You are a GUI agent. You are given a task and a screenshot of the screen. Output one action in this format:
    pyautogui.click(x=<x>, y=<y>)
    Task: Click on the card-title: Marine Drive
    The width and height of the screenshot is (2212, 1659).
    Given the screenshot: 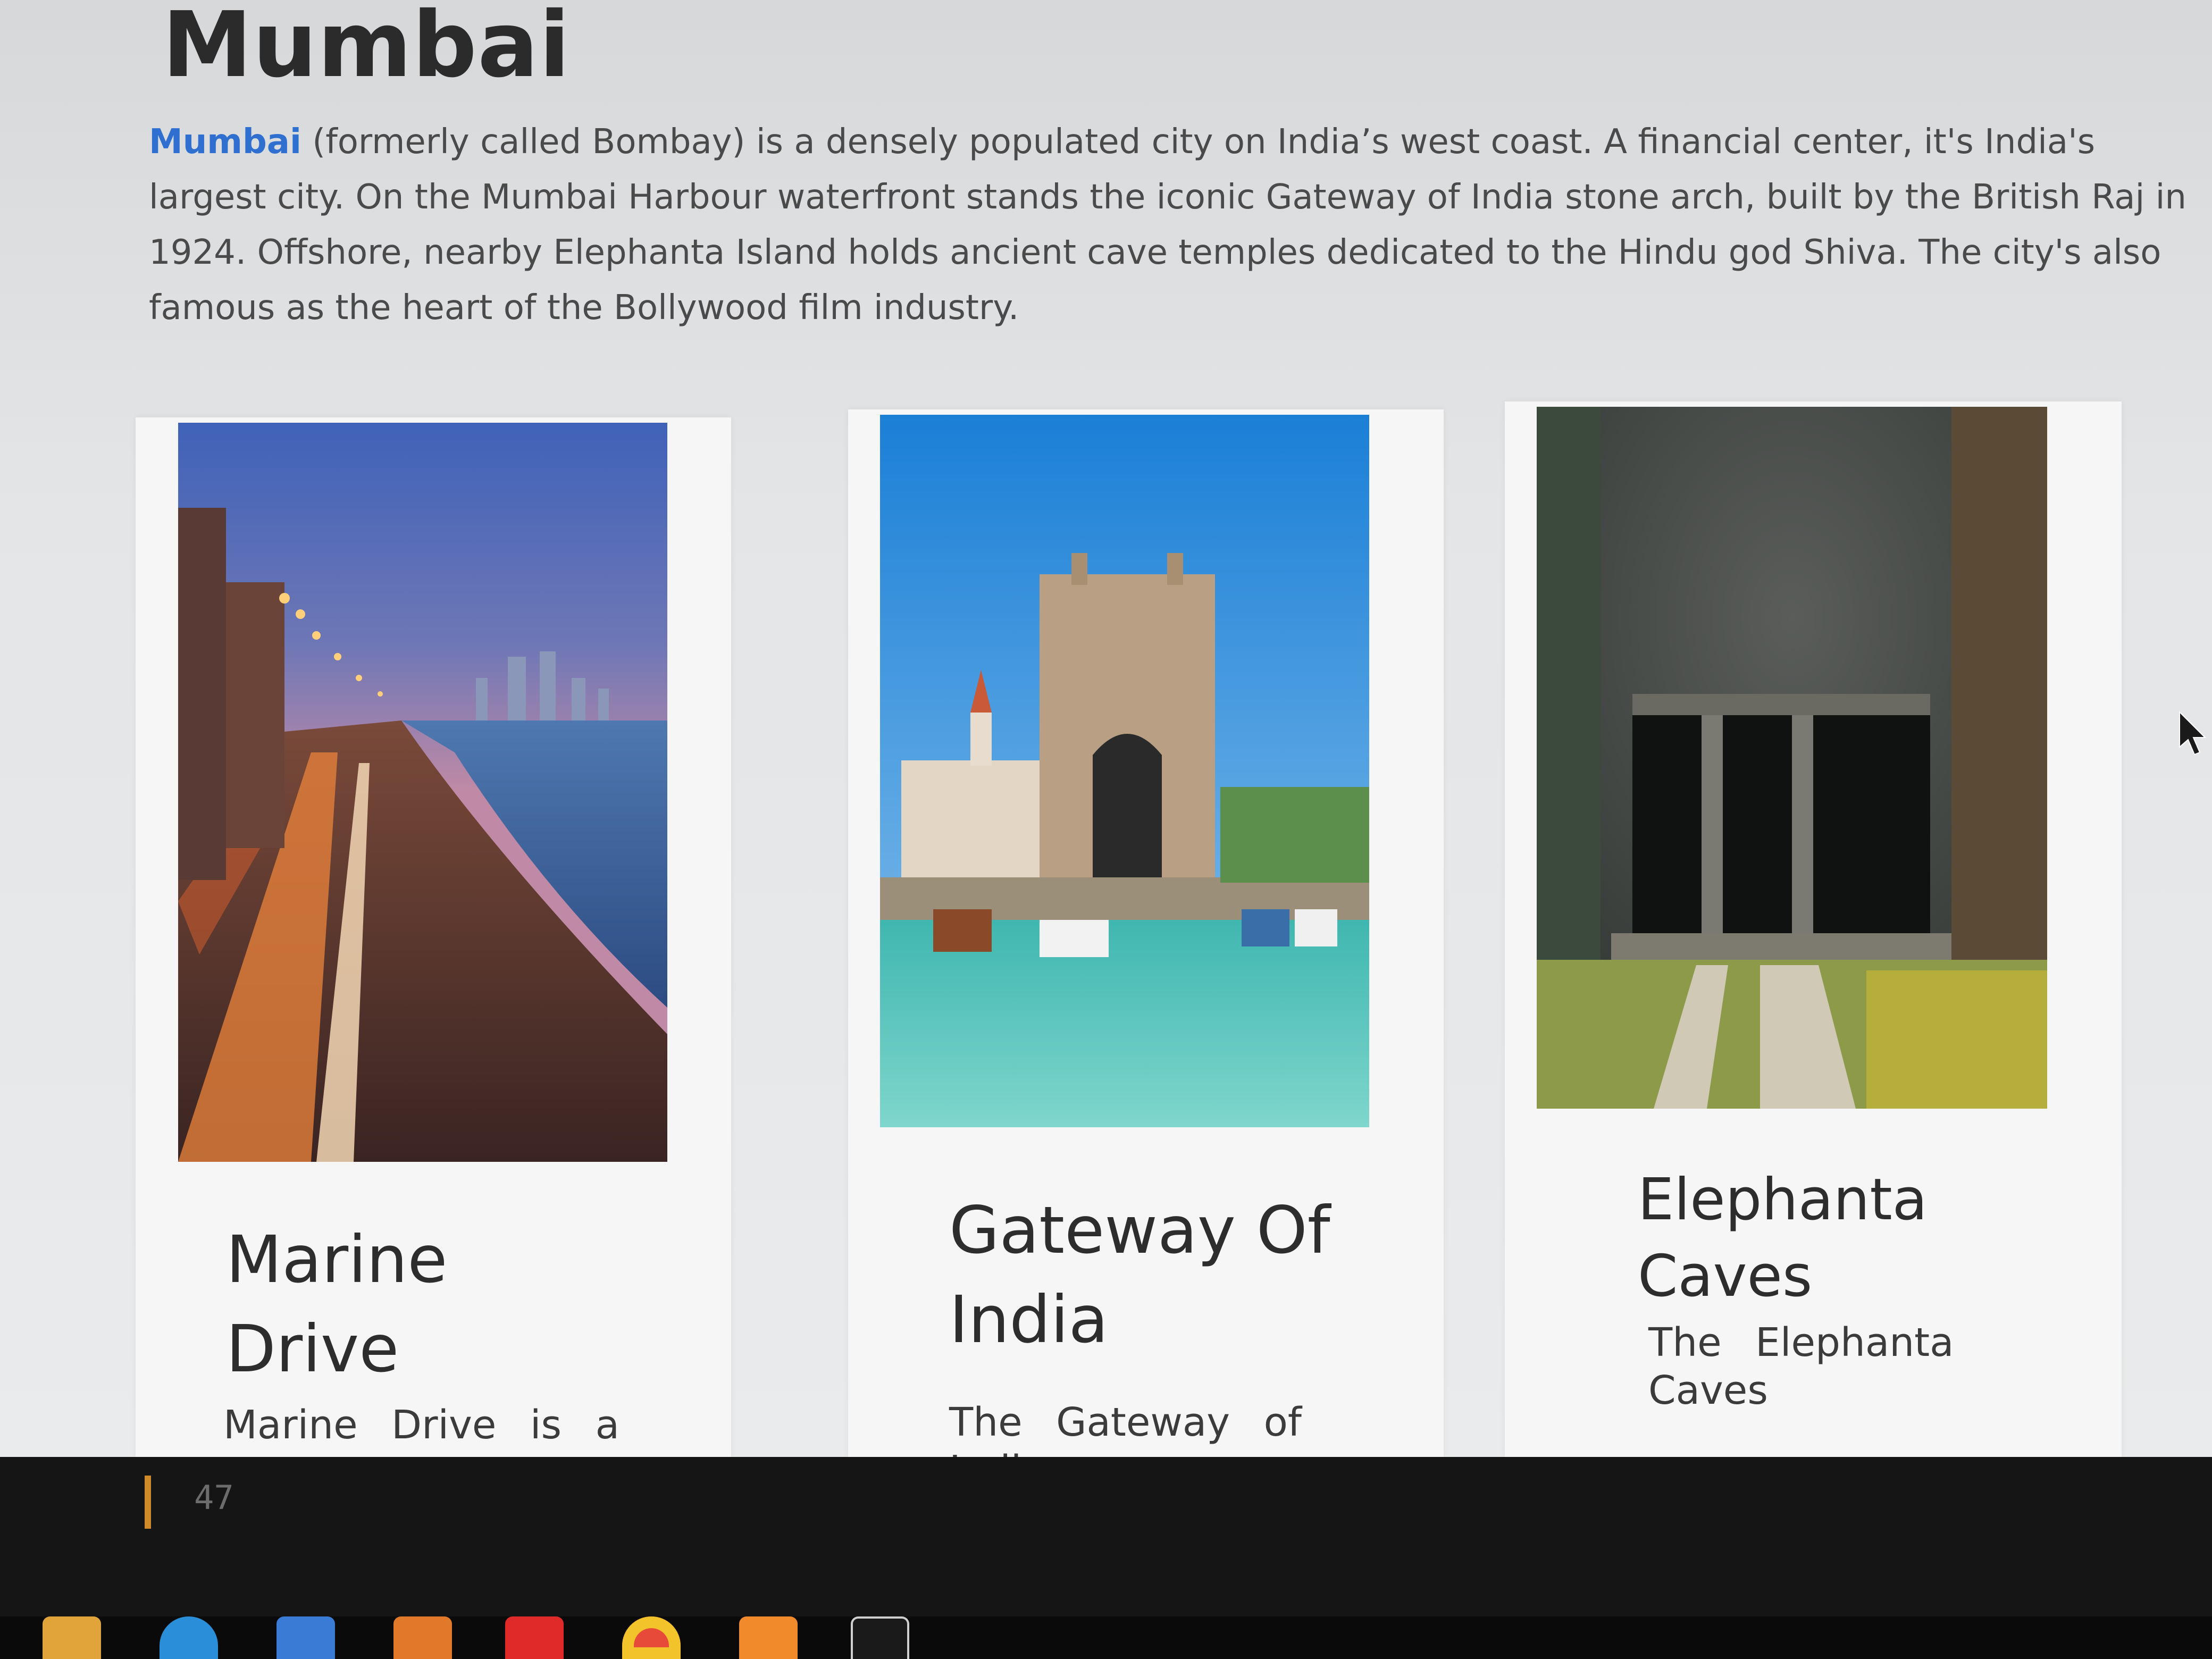 What is the action you would take?
    pyautogui.click(x=337, y=1304)
    